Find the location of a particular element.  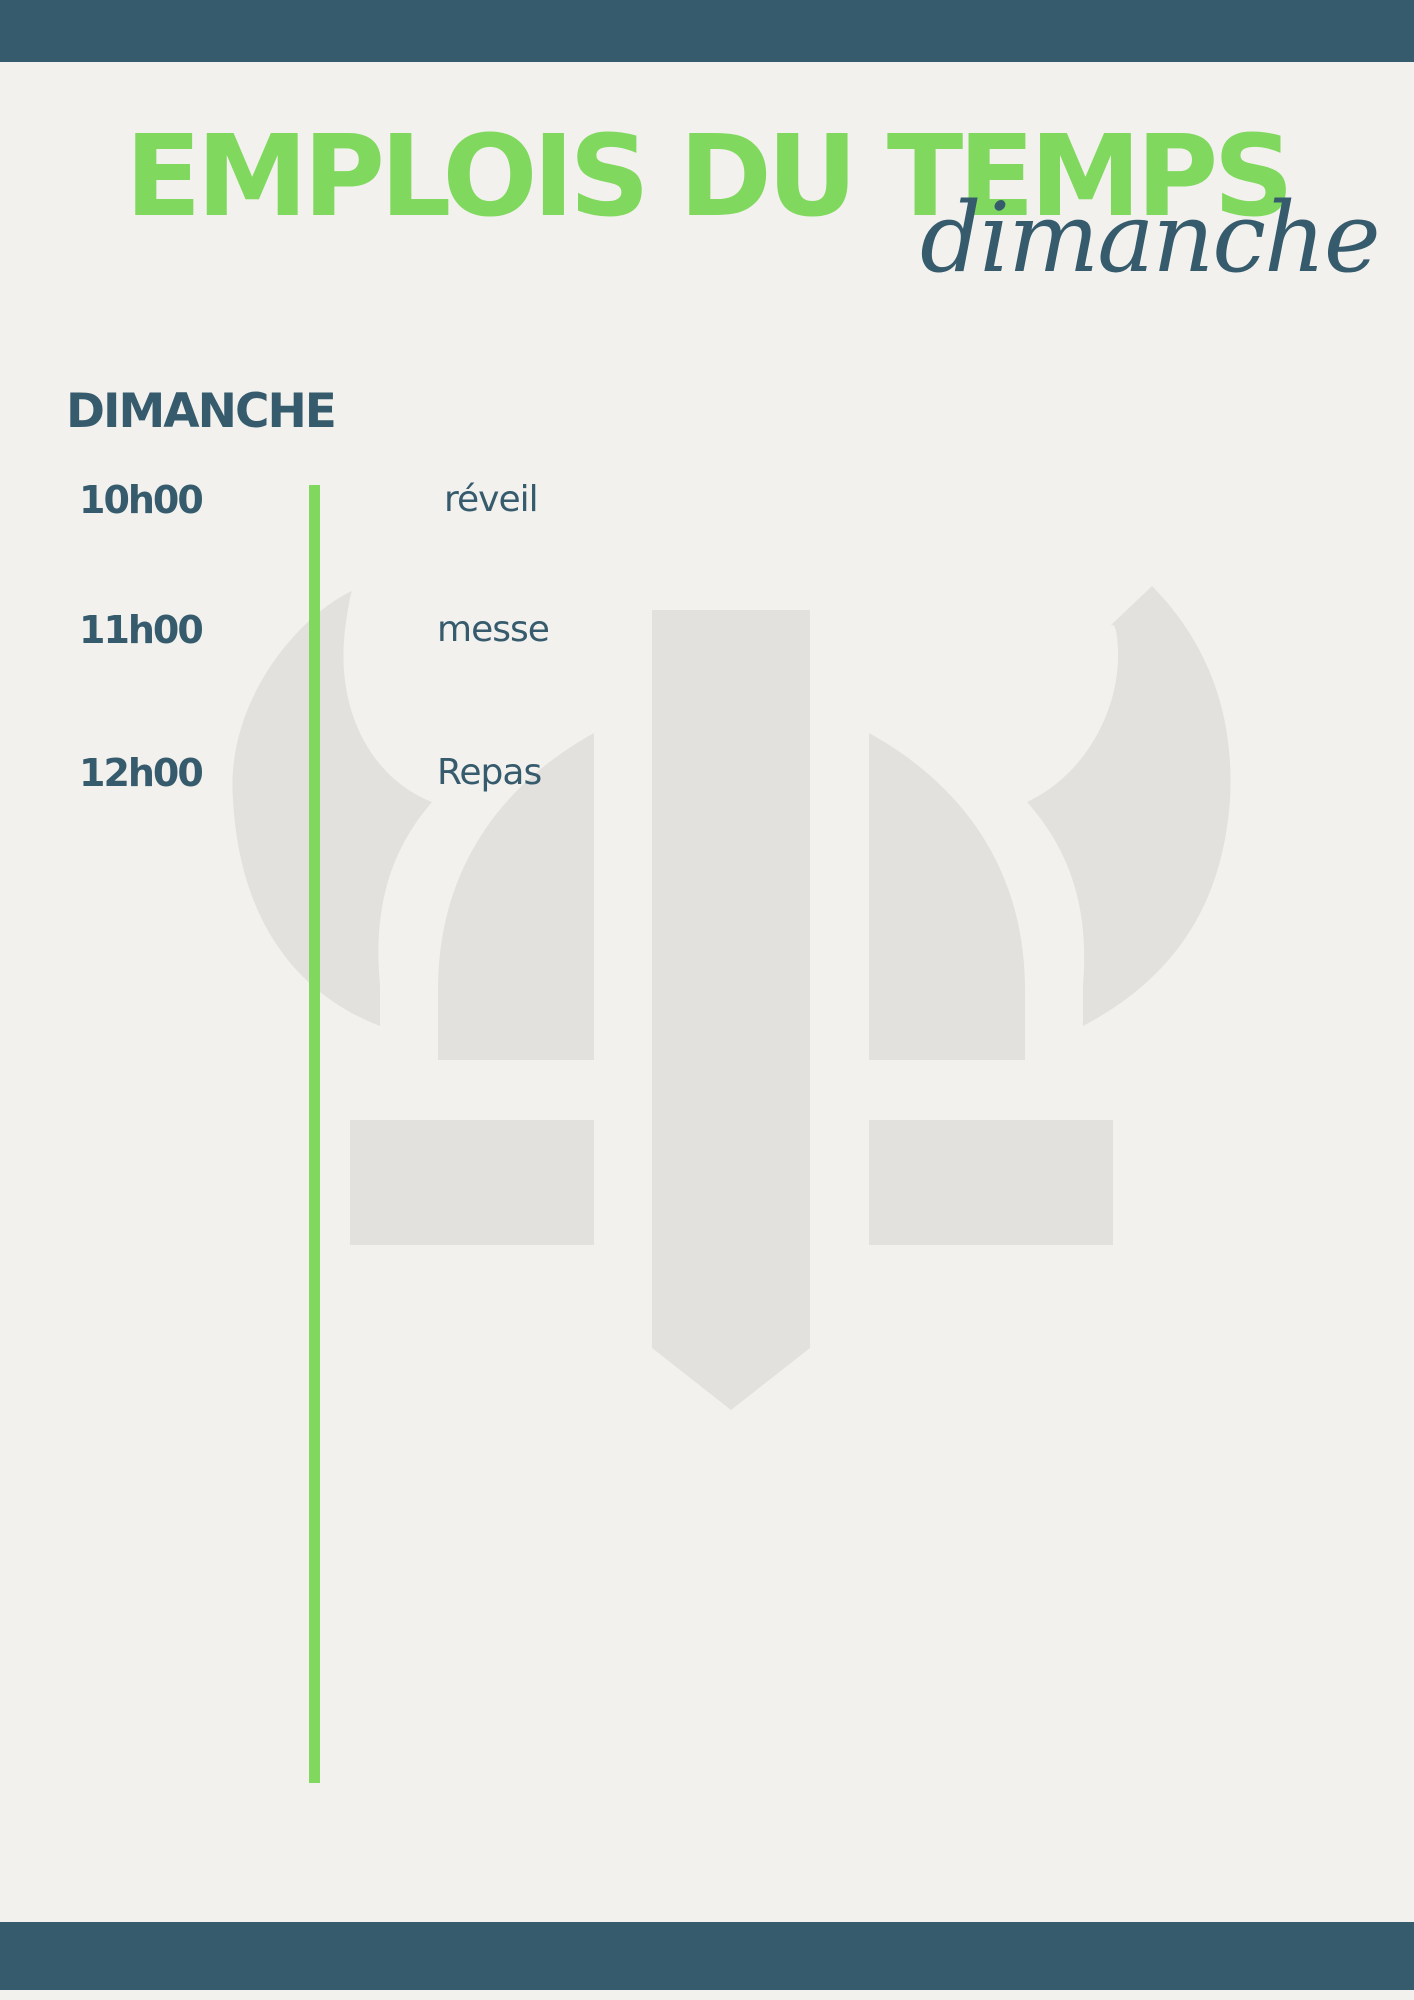

page-subtitle-script: dimanche is located at coordinates (1150, 238).